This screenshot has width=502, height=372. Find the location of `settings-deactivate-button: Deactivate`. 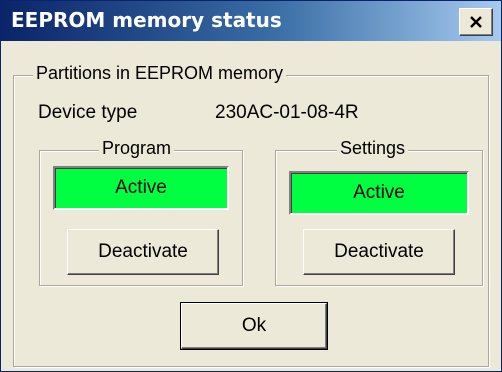

settings-deactivate-button: Deactivate is located at coordinates (379, 252).